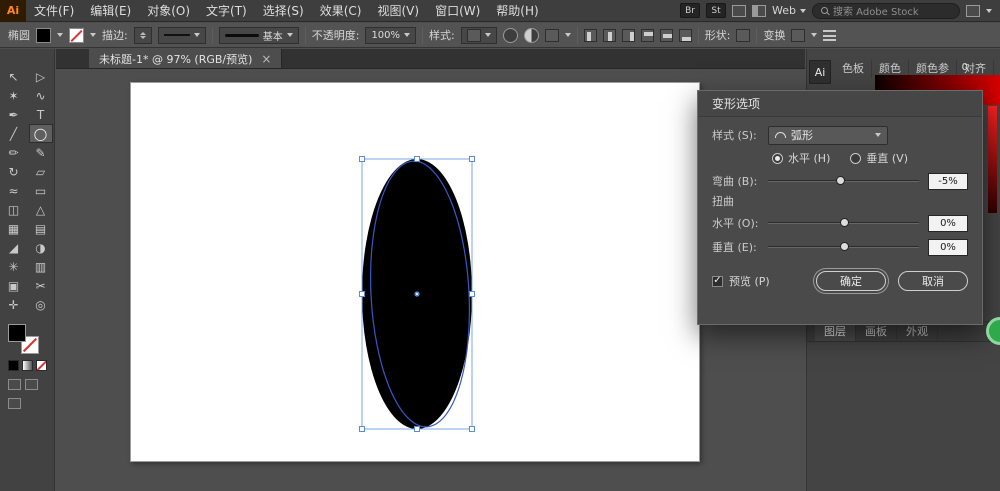 This screenshot has width=1000, height=491. I want to click on screen-mode-icon, so click(14, 403).